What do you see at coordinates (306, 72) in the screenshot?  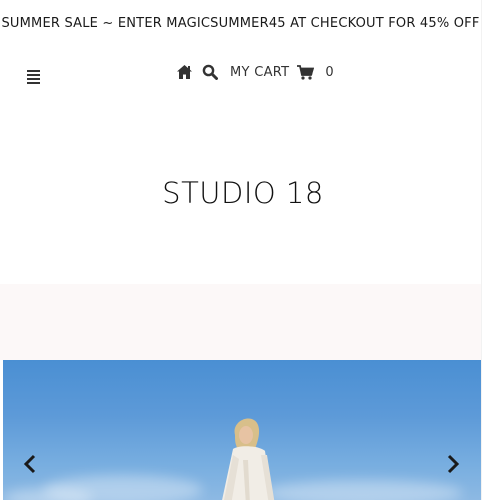 I see `cart-icon` at bounding box center [306, 72].